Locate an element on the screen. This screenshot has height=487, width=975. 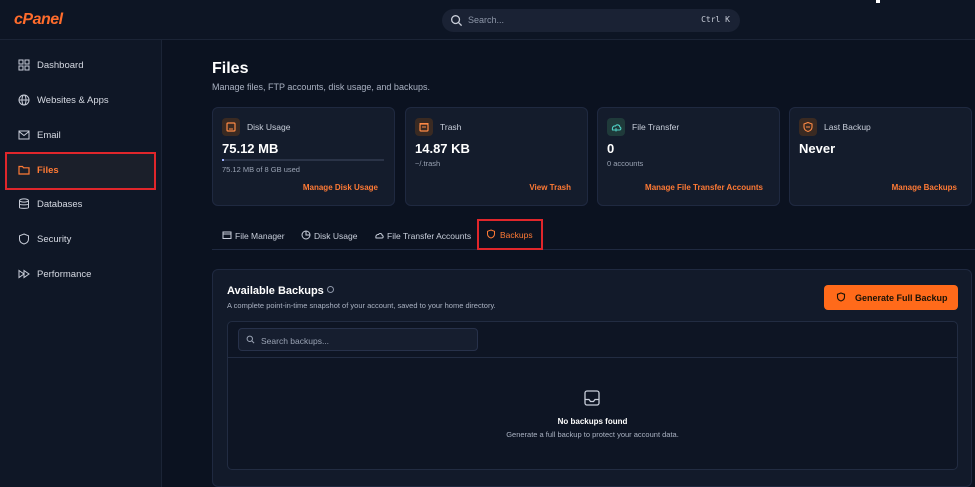
sidebar-item-dashboard: Dashboard is located at coordinates (80, 66).